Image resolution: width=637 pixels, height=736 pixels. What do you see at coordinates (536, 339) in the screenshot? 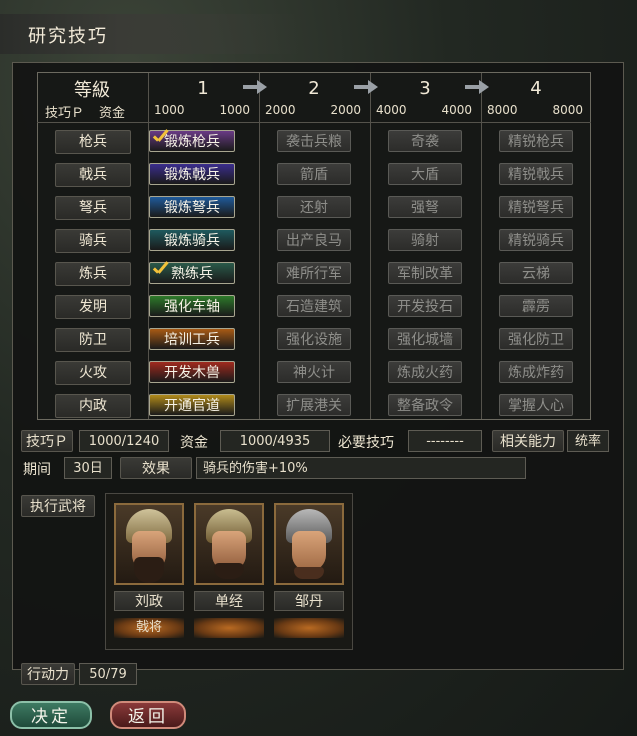
I see `tech-cell: 强化防卫` at bounding box center [536, 339].